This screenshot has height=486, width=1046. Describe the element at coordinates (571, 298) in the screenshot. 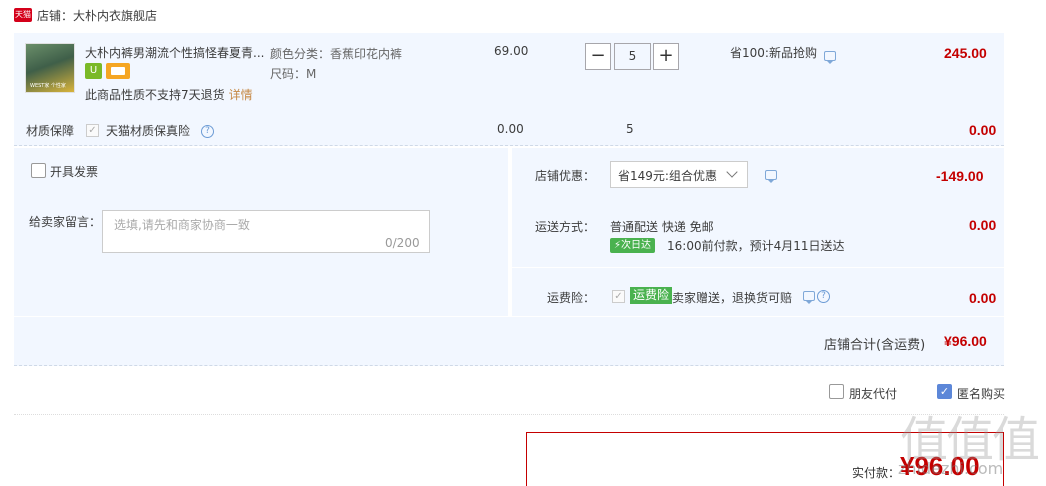

I see `freight-insurance-label: 运费险：` at that location.